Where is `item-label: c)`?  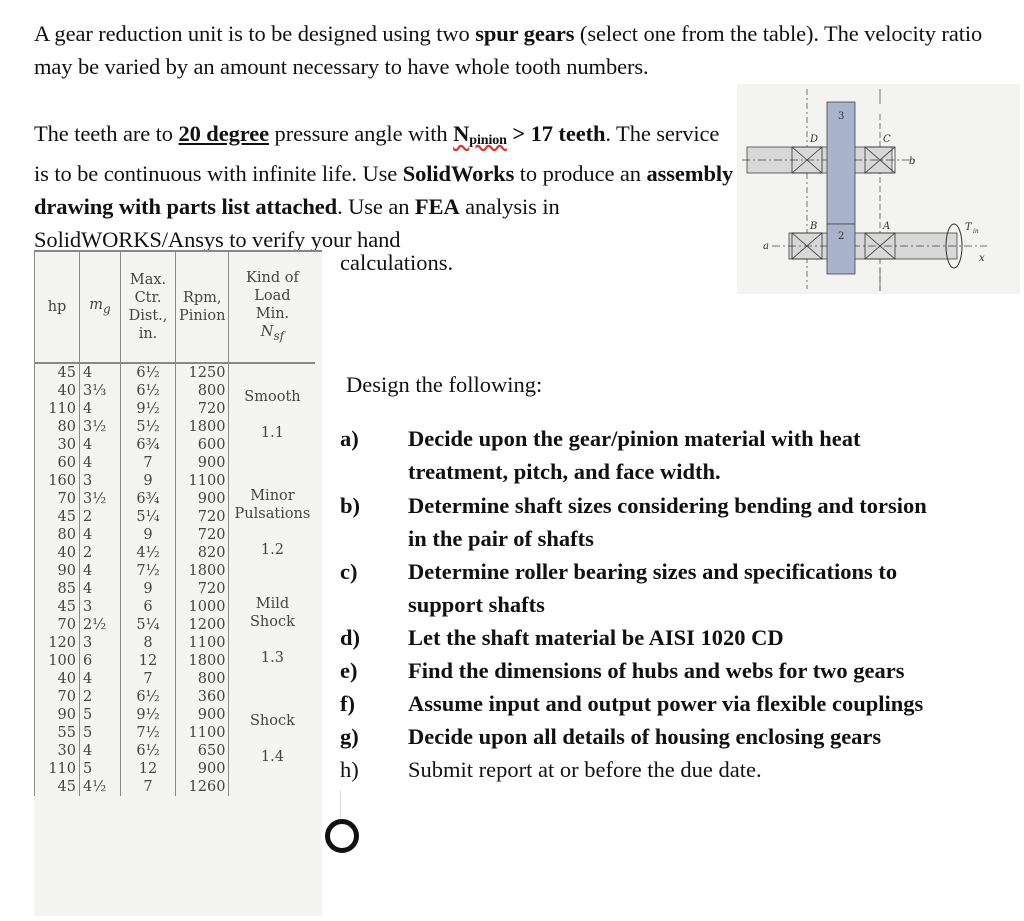 item-label: c) is located at coordinates (349, 571).